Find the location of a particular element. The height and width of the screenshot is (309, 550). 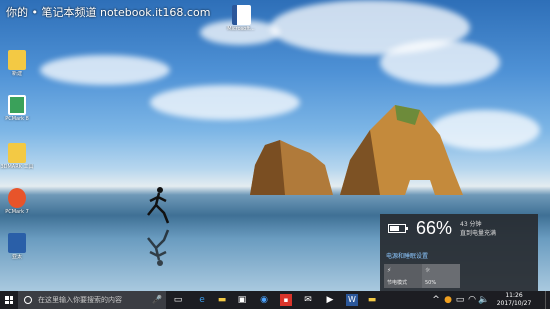

app-red-icon: ▪ is located at coordinates (286, 300).